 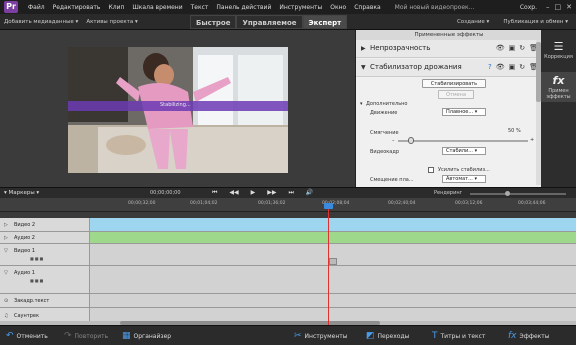 What do you see at coordinates (328, 206) in the screenshot?
I see `playhead-handle` at bounding box center [328, 206].